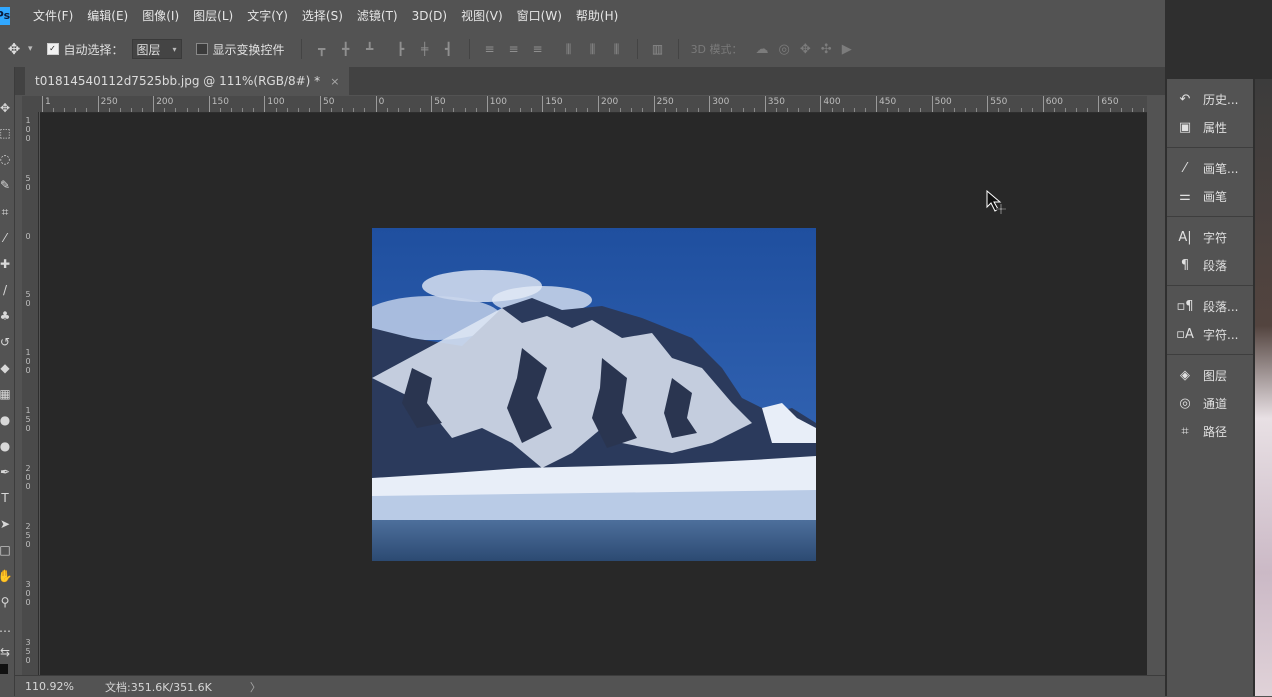  I want to click on distribute-bottom-icon: ≡, so click(538, 49).